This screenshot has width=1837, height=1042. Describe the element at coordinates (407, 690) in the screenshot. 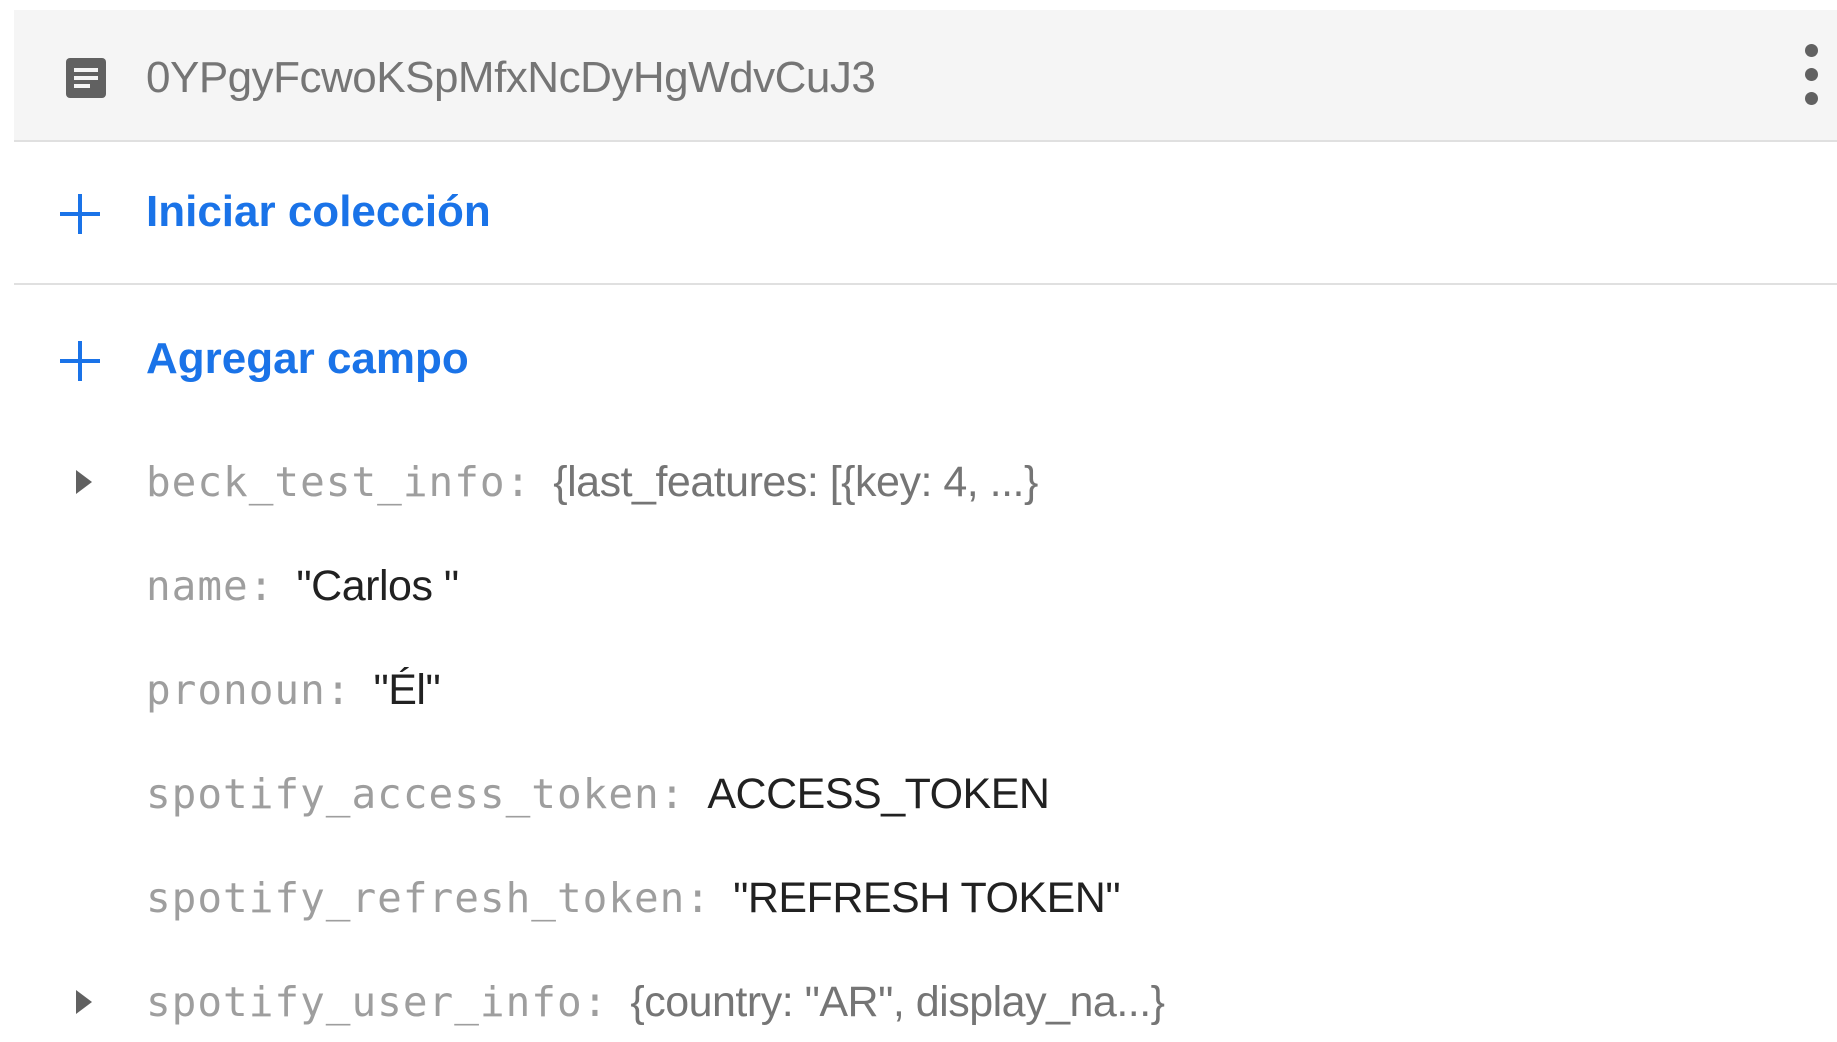

I see `field-value: "Él"` at that location.